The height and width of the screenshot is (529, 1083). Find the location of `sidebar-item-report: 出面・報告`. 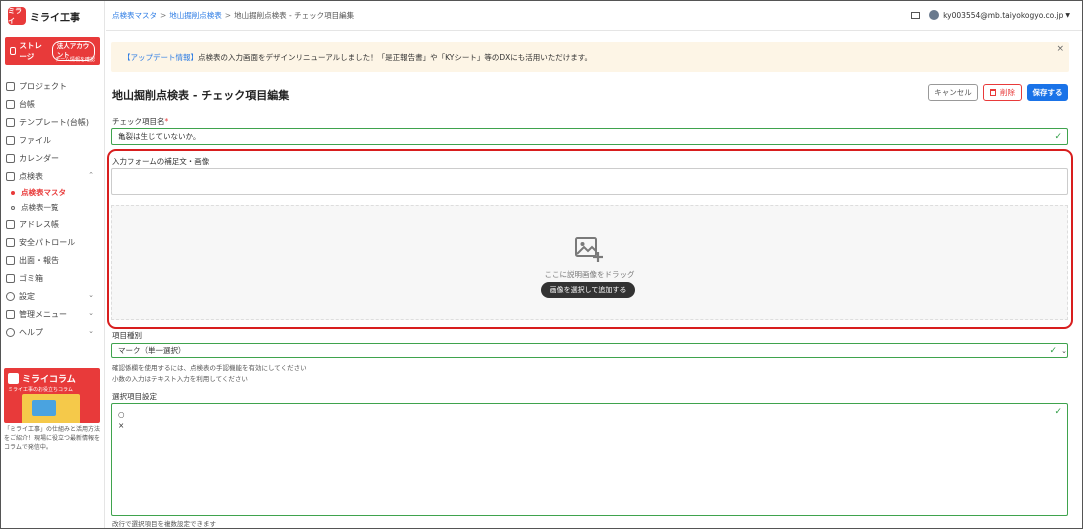

sidebar-item-report: 出面・報告 is located at coordinates (52, 260).